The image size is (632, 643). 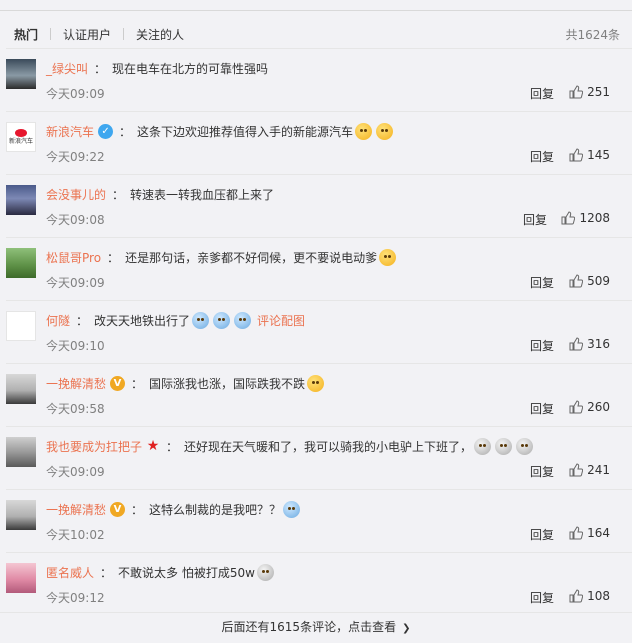 I want to click on chevron-right-icon: ❯, so click(x=406, y=628).